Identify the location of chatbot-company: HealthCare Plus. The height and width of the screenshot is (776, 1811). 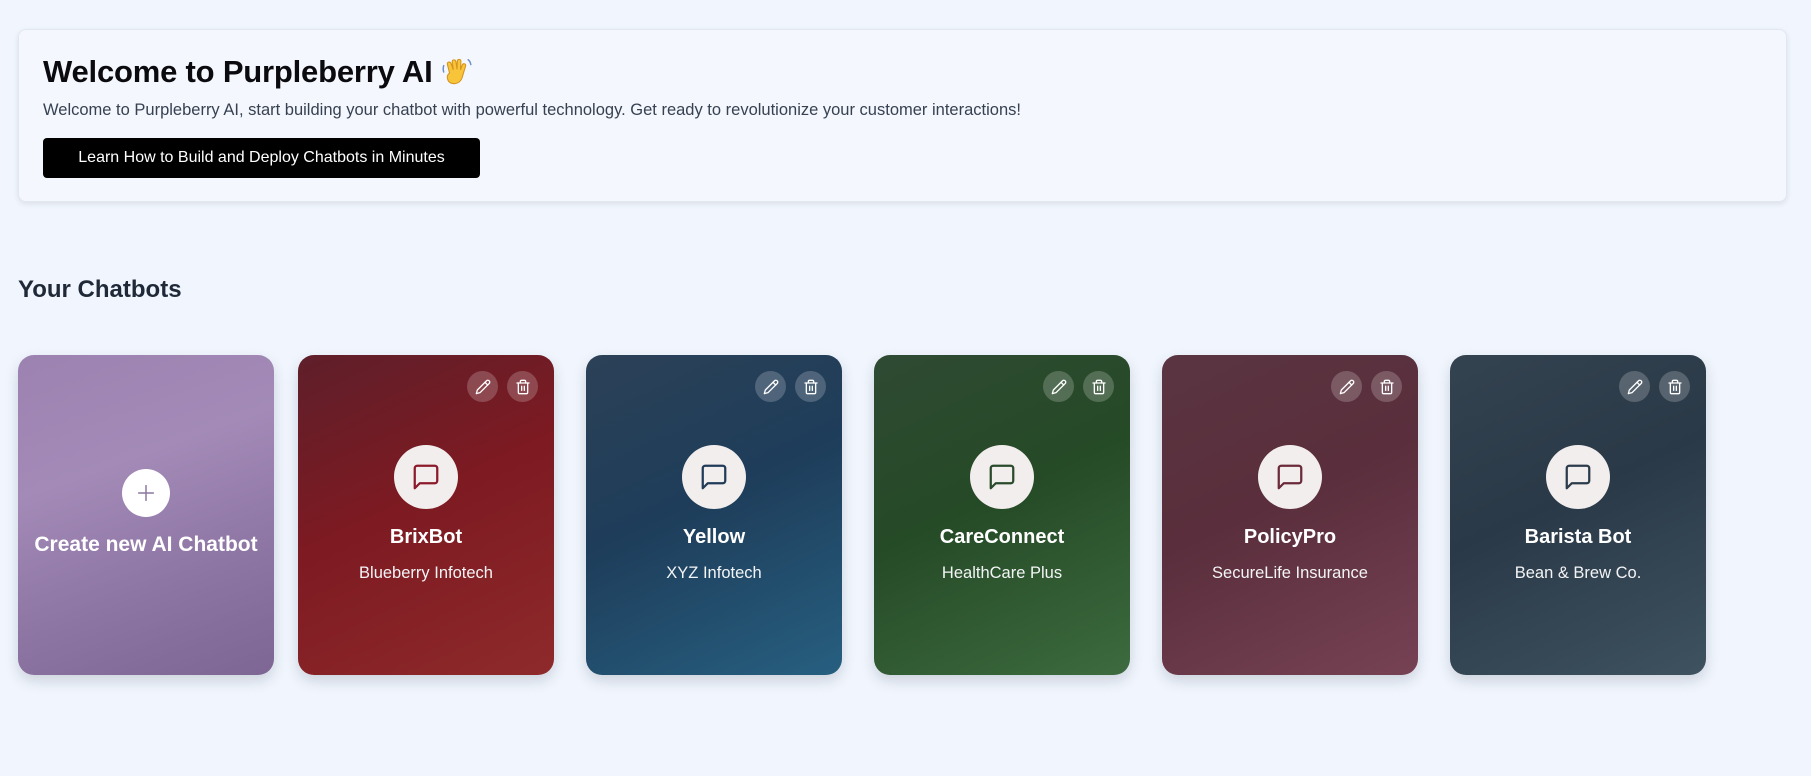
(1002, 573).